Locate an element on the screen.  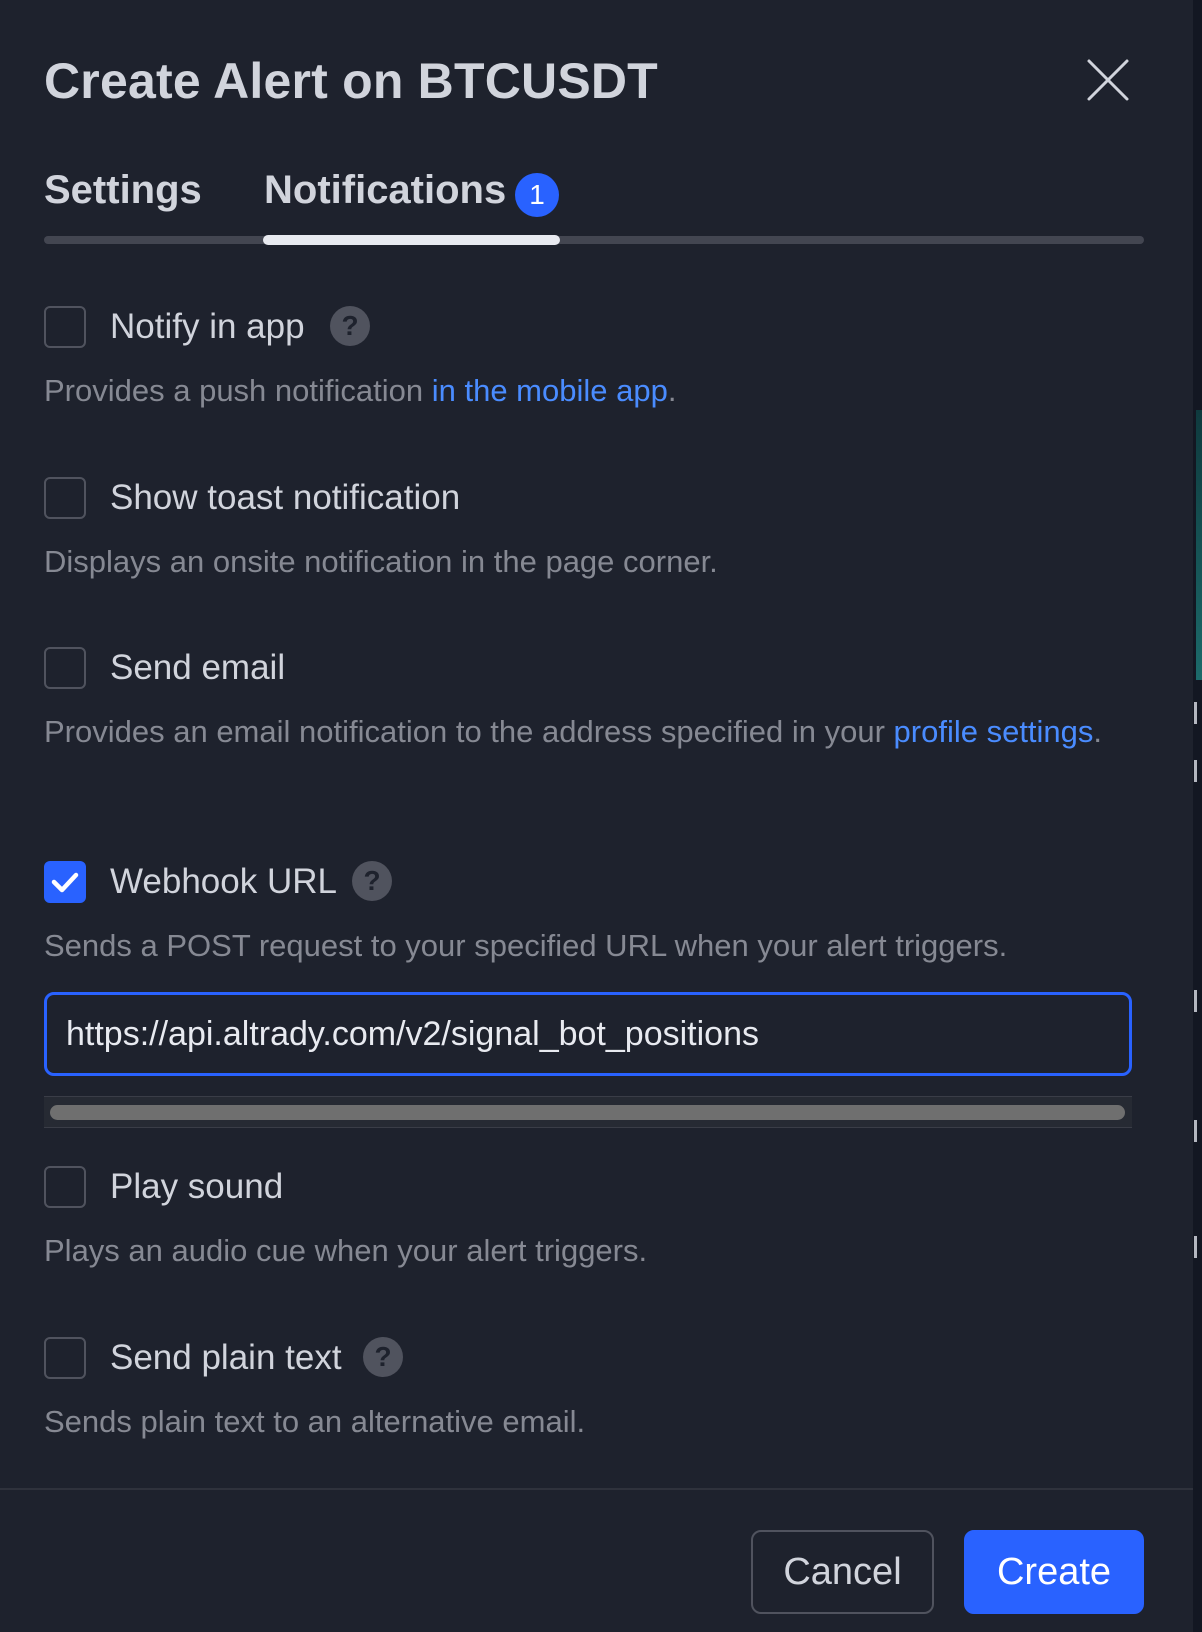
notify-in-app-label: Notify in app is located at coordinates (207, 326).